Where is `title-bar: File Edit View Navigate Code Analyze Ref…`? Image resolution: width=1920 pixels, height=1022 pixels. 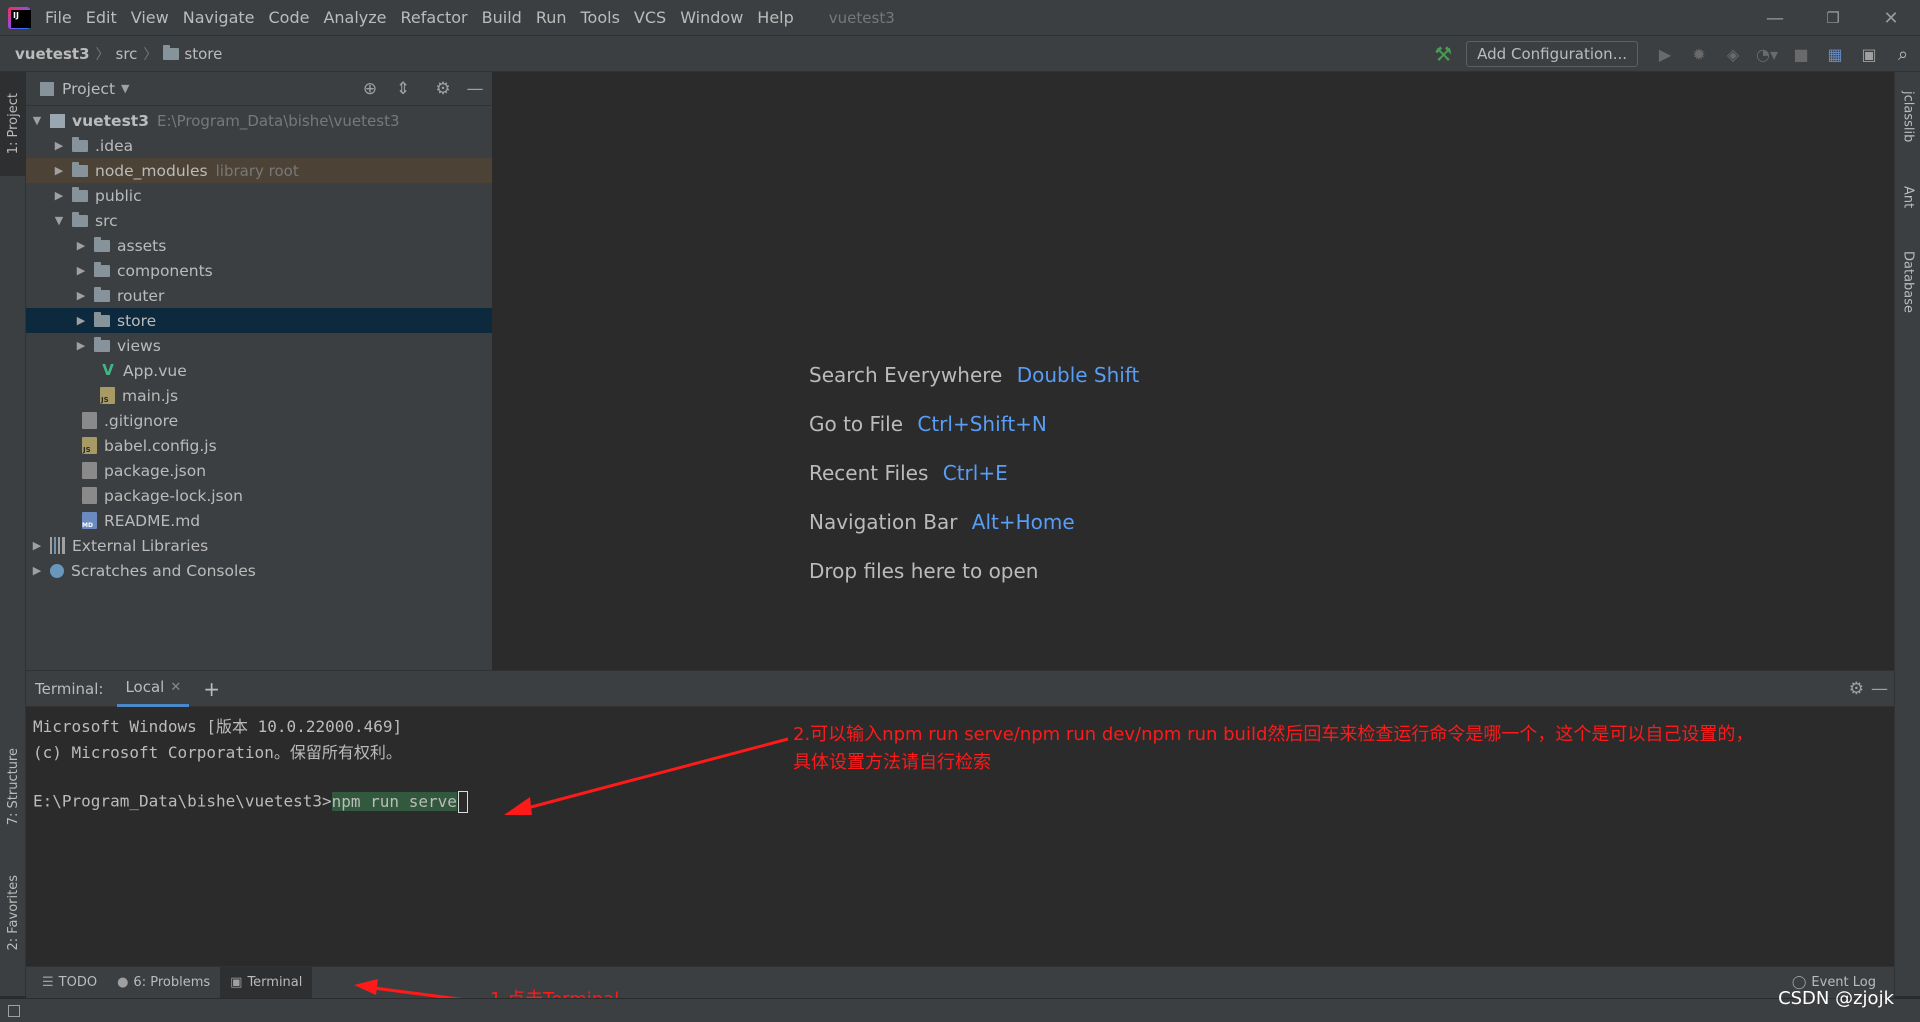
title-bar: File Edit View Navigate Code Analyze Ref… is located at coordinates (960, 18).